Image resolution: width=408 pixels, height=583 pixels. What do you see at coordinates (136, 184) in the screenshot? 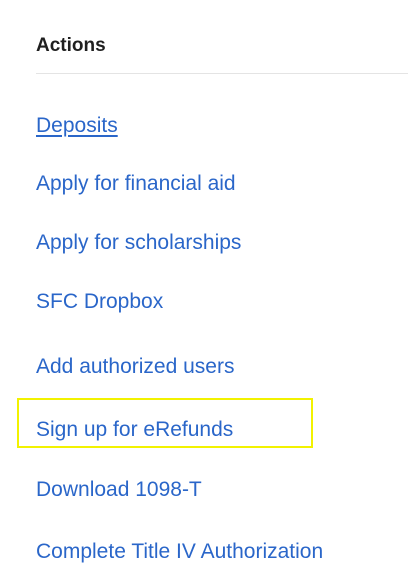
I see `apply-financial-aid-link: Apply for financial aid` at bounding box center [136, 184].